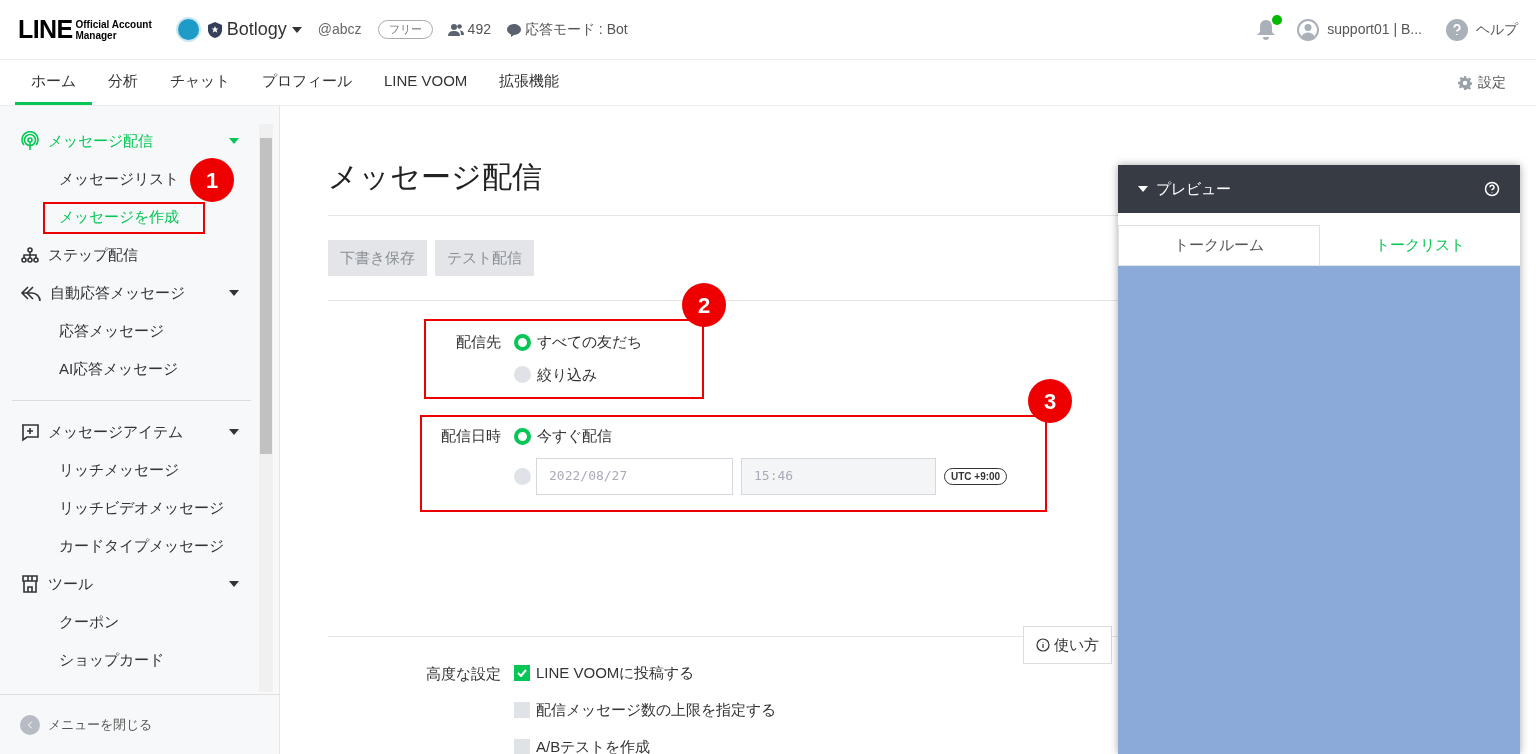 This screenshot has width=1536, height=754. What do you see at coordinates (1497, 29) in the screenshot?
I see `help-link: ヘルプ` at bounding box center [1497, 29].